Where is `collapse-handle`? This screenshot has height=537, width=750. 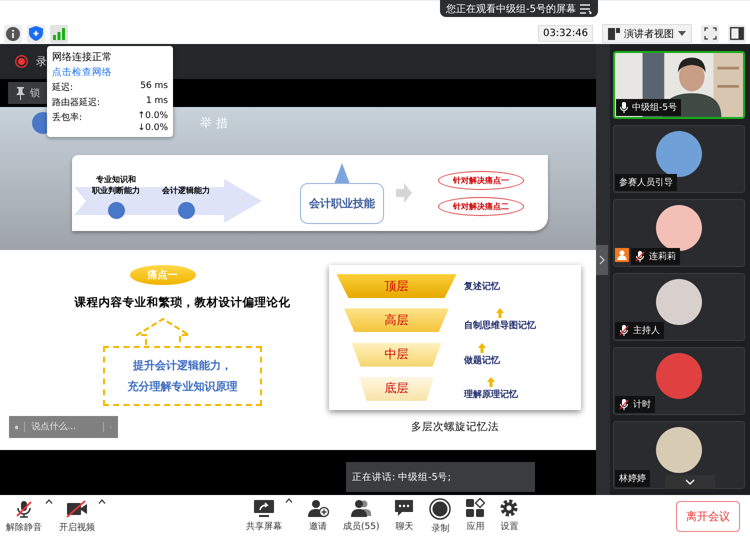
collapse-handle is located at coordinates (602, 259).